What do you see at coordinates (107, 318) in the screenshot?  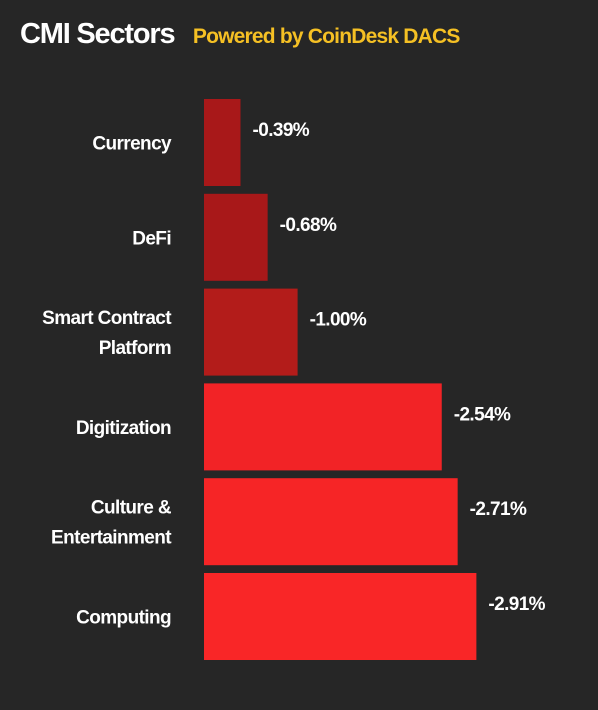 I see `category-label: Smart Contract` at bounding box center [107, 318].